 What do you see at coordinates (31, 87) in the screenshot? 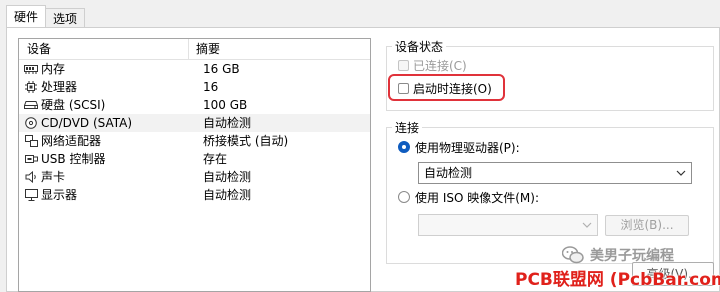
I see `processor-icon` at bounding box center [31, 87].